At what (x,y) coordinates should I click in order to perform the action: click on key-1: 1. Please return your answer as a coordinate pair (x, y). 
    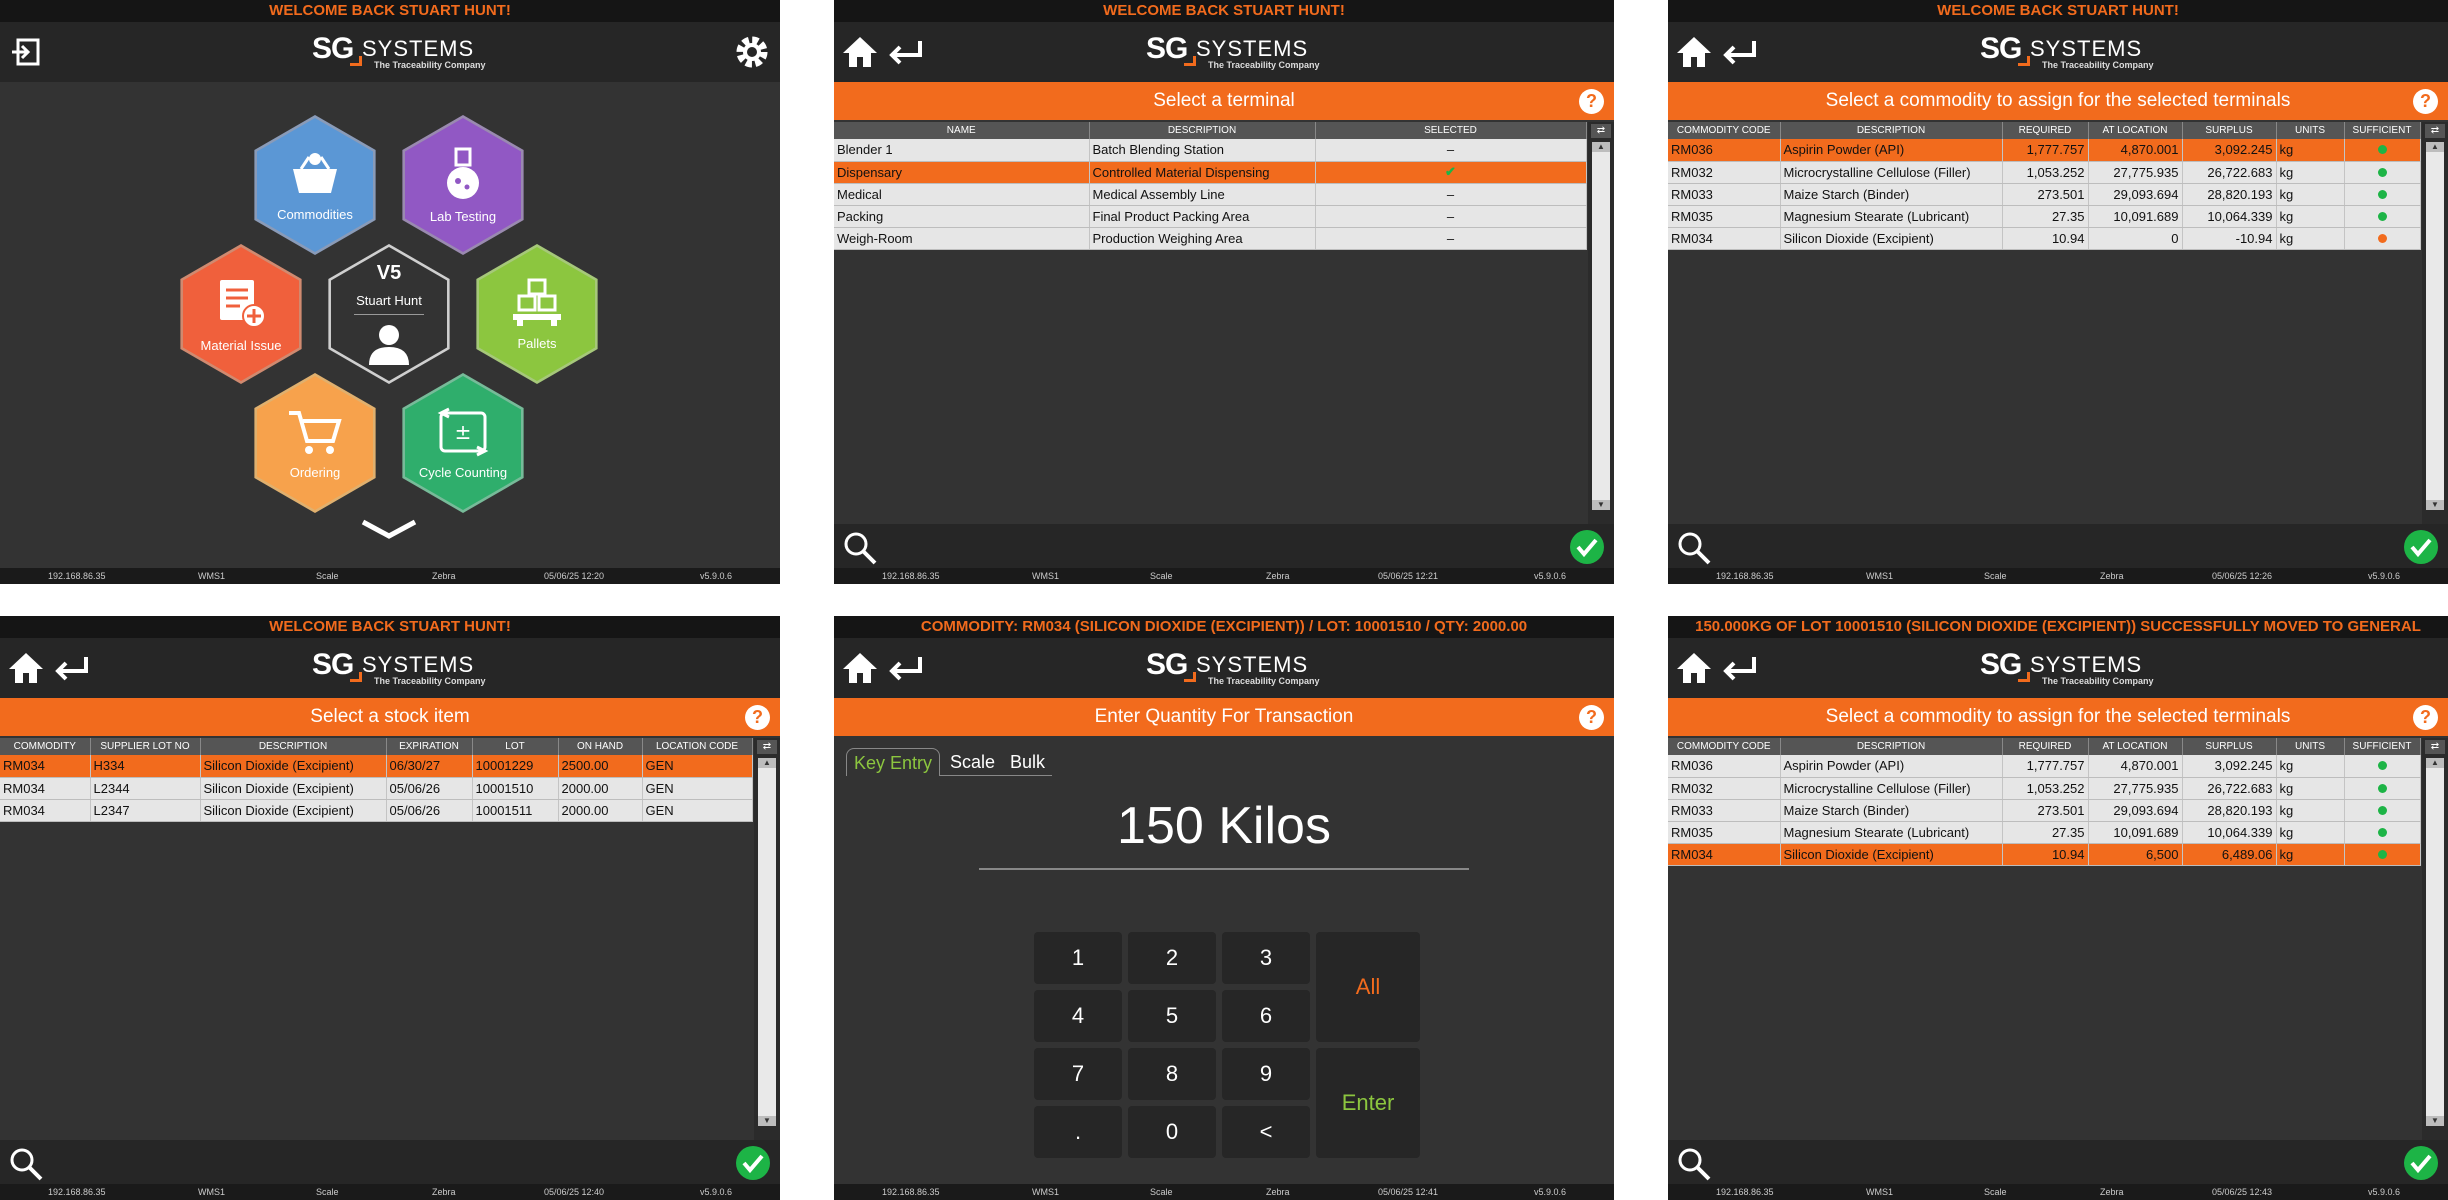
    Looking at the image, I should click on (1078, 958).